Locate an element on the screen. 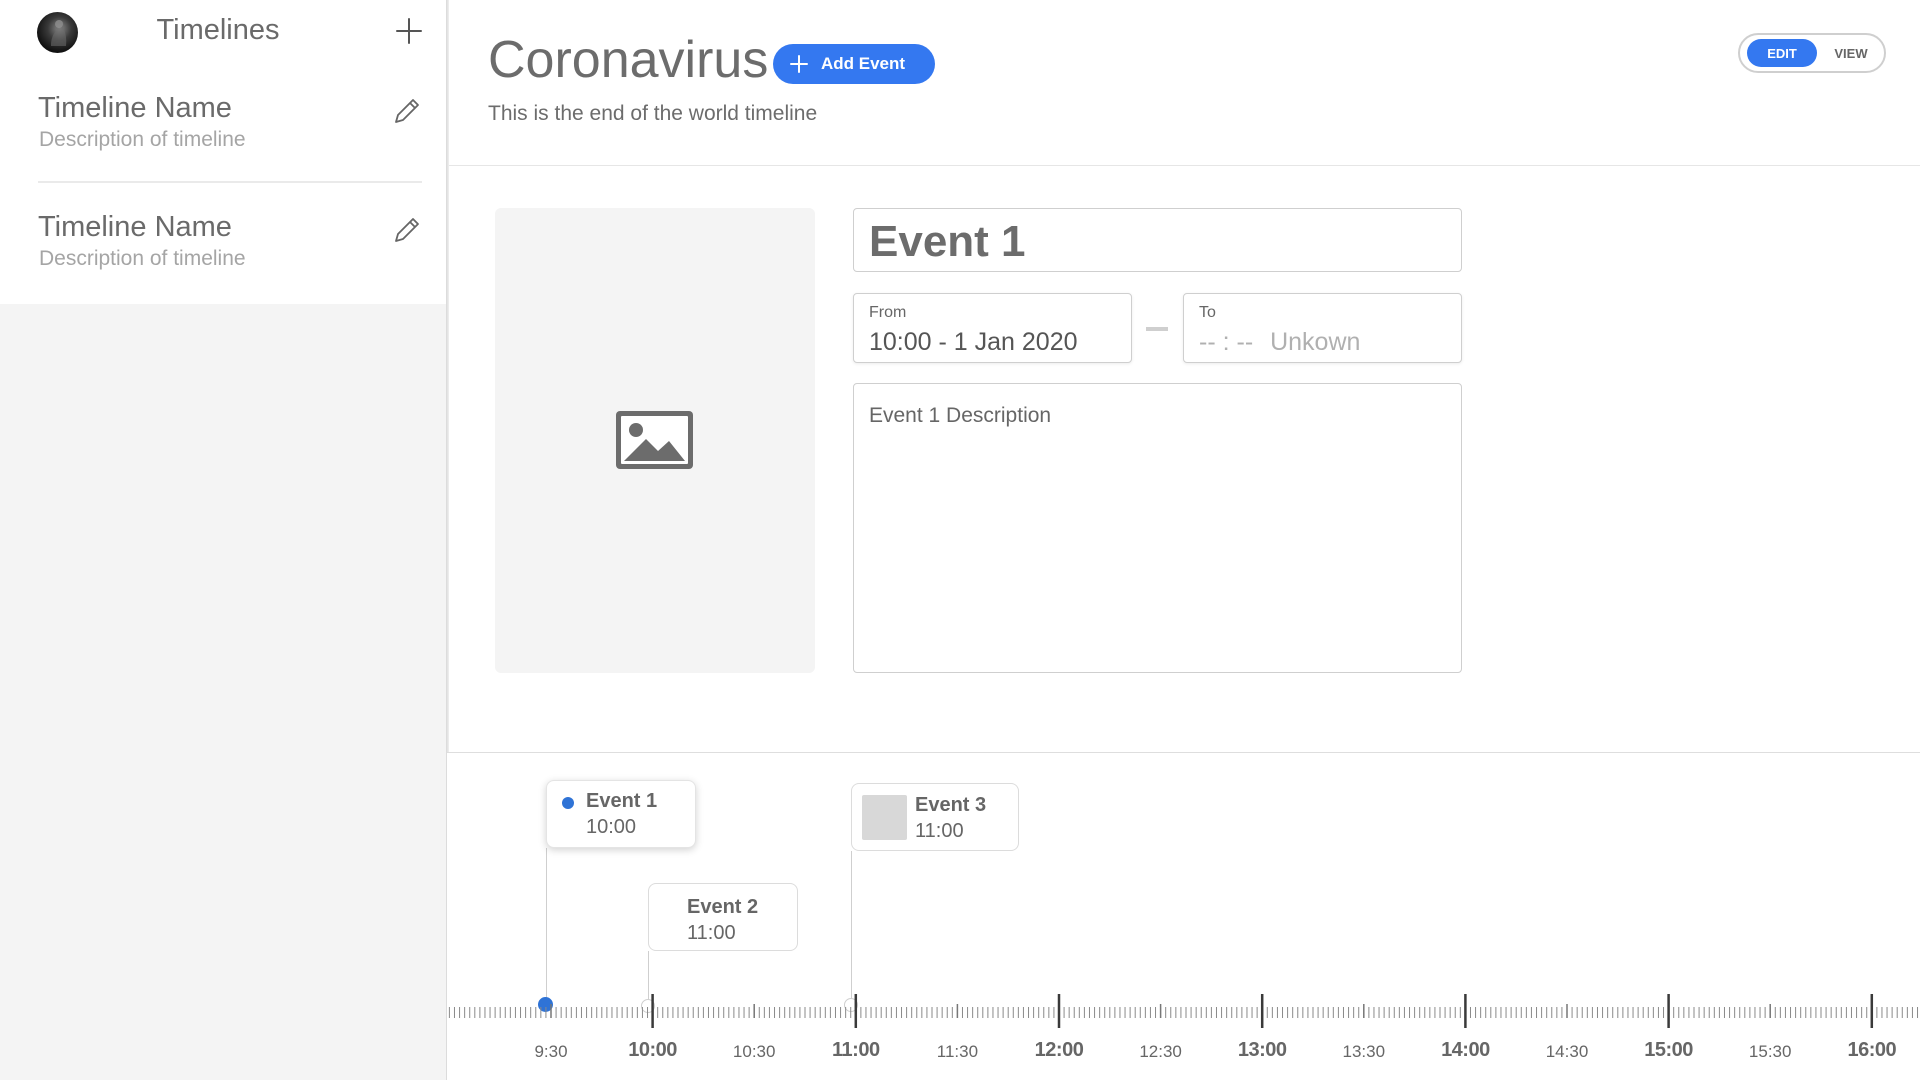 This screenshot has width=1920, height=1081. from-value: 10:00 - 1 Jan 2020 is located at coordinates (973, 342).